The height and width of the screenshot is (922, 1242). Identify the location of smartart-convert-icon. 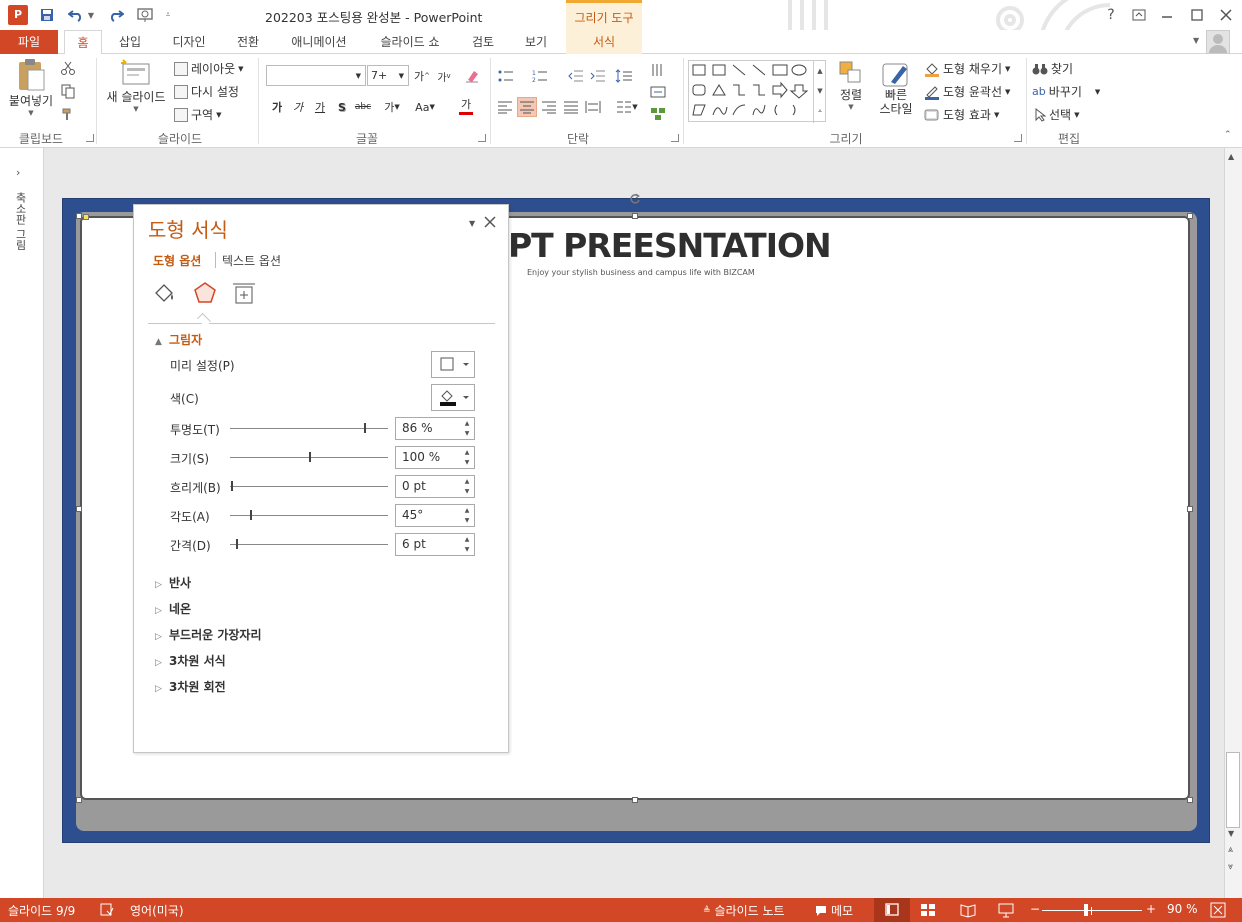
(658, 114).